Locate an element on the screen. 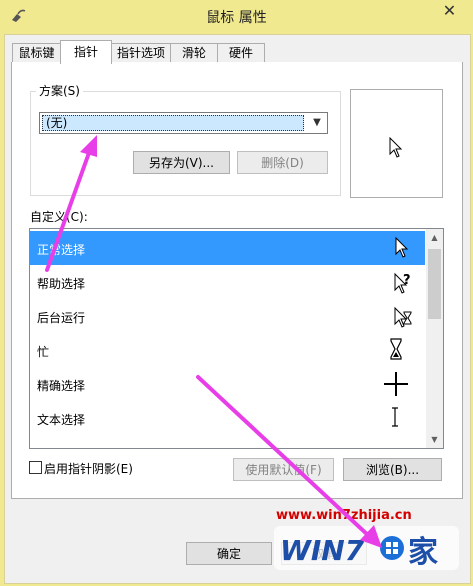 This screenshot has height=586, width=473. shadow-checkbox-label: 启用指针阴影(E) is located at coordinates (88, 469).